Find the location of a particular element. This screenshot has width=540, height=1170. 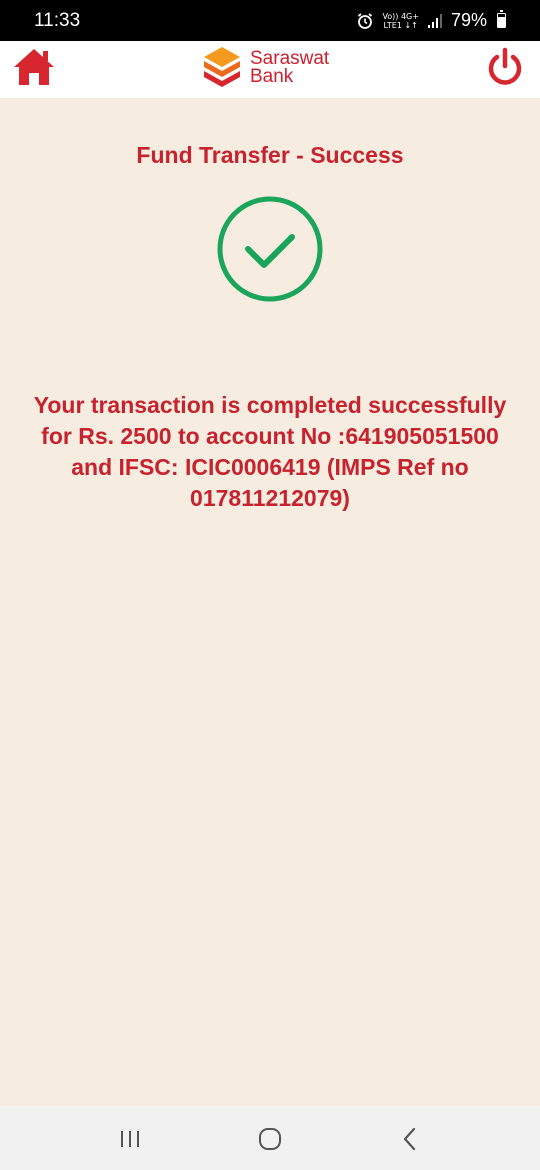

bank-logo: Saraswat Bank is located at coordinates (264, 68).